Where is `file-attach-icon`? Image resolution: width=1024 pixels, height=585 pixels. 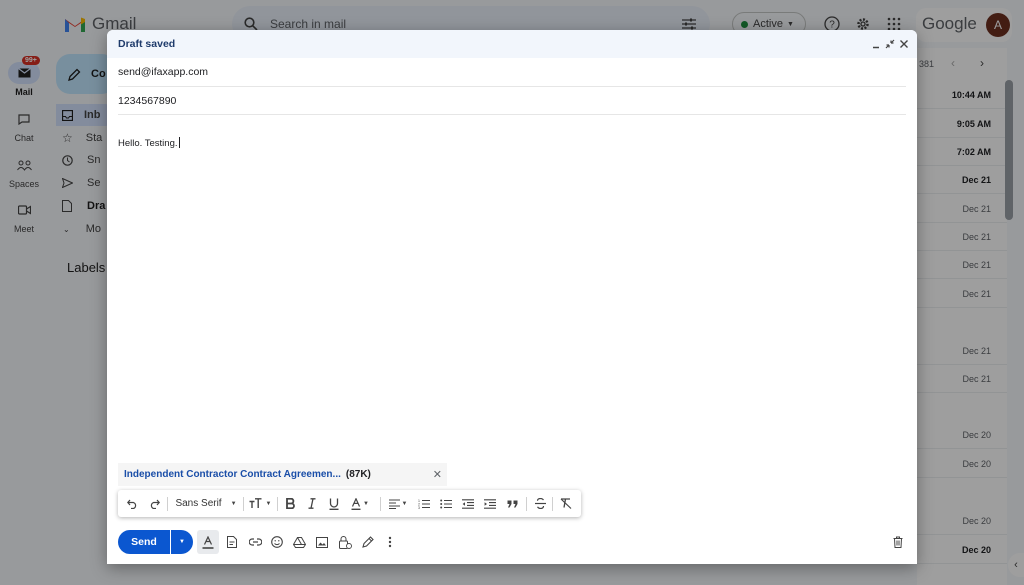 file-attach-icon is located at coordinates (232, 542).